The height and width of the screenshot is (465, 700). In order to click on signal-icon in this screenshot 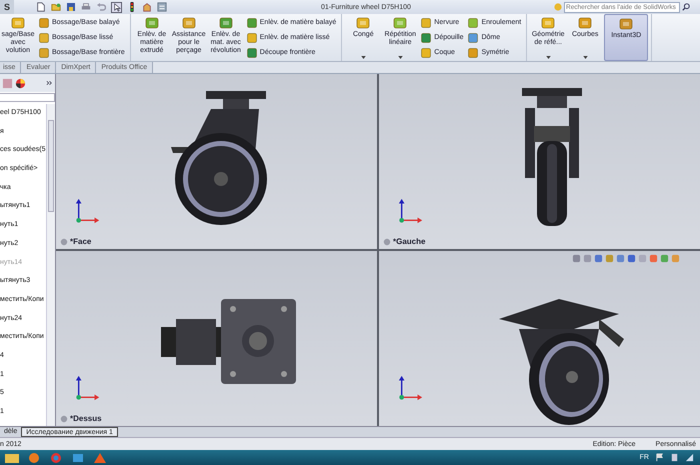, I will do `click(689, 457)`.